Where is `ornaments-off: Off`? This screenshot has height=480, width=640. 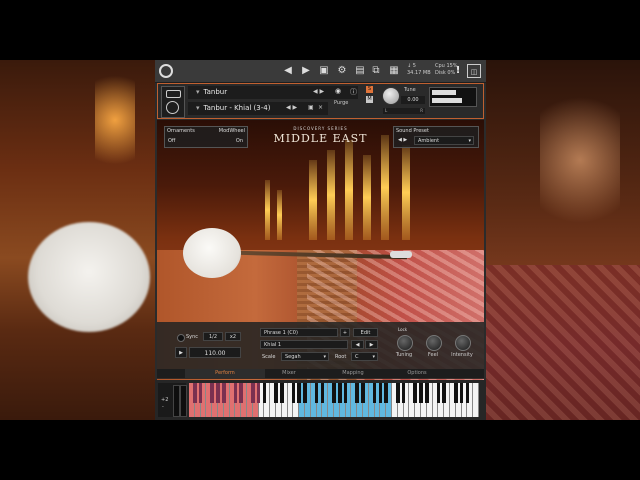 ornaments-off: Off is located at coordinates (171, 141).